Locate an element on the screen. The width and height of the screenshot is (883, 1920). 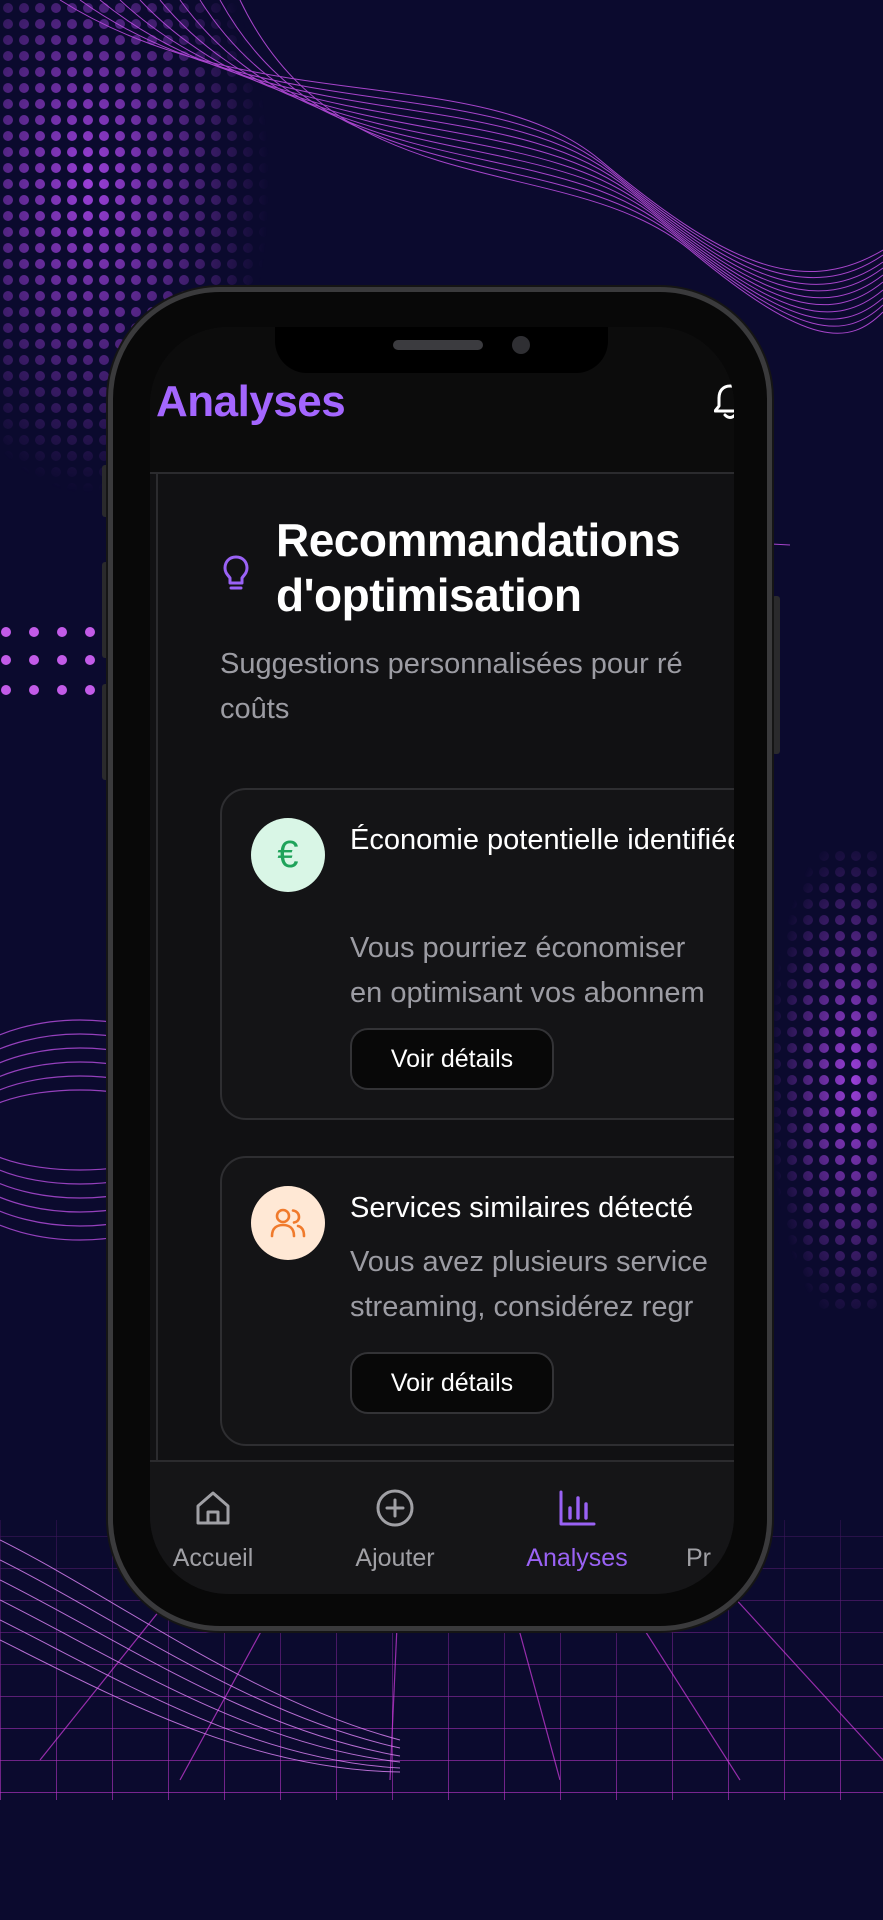
users-icon is located at coordinates (288, 1223).